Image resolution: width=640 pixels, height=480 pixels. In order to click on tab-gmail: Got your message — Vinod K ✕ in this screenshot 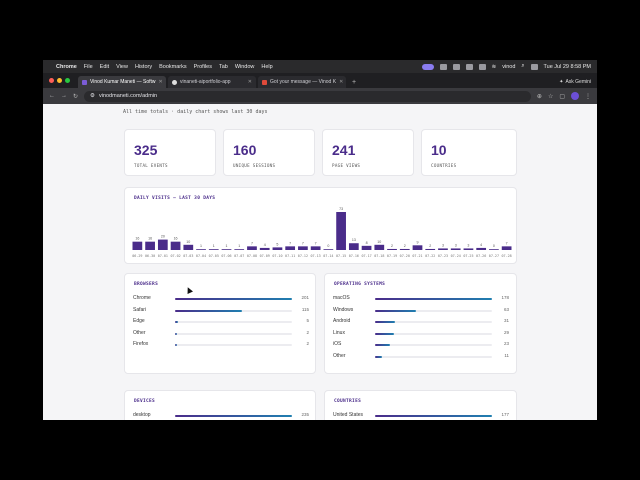, I will do `click(302, 82)`.